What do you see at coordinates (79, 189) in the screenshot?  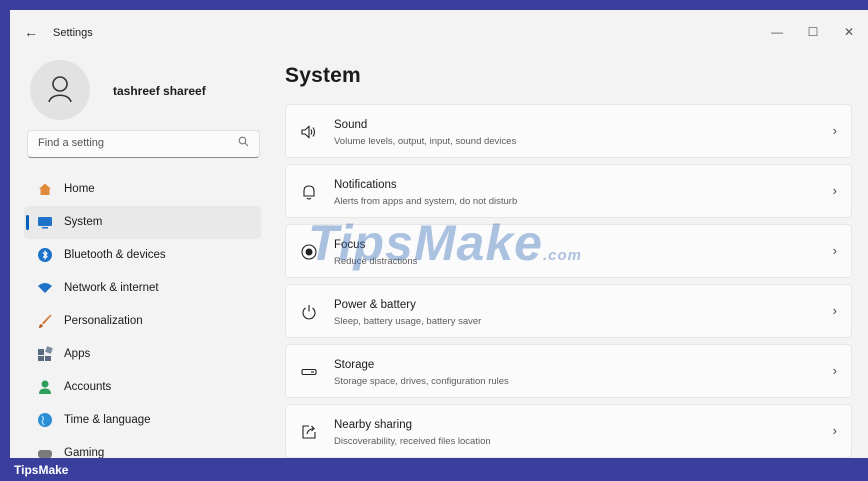 I see `sidebar-item-label: Home` at bounding box center [79, 189].